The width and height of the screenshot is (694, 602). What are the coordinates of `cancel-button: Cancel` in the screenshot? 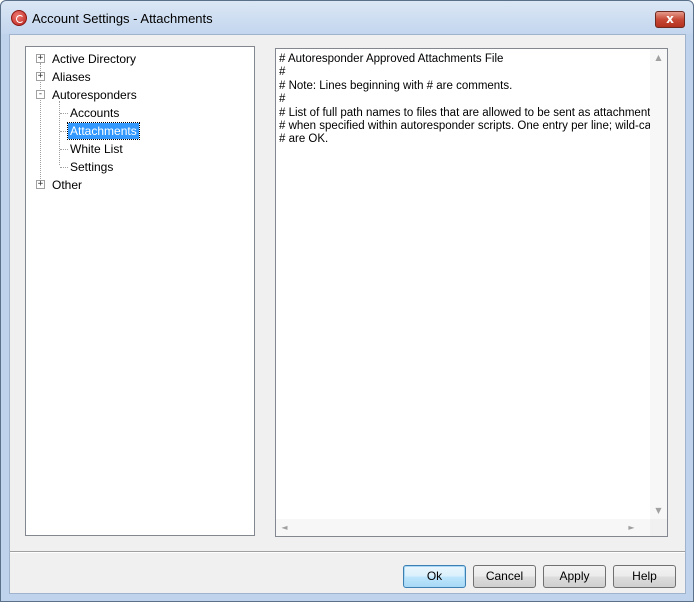 It's located at (504, 576).